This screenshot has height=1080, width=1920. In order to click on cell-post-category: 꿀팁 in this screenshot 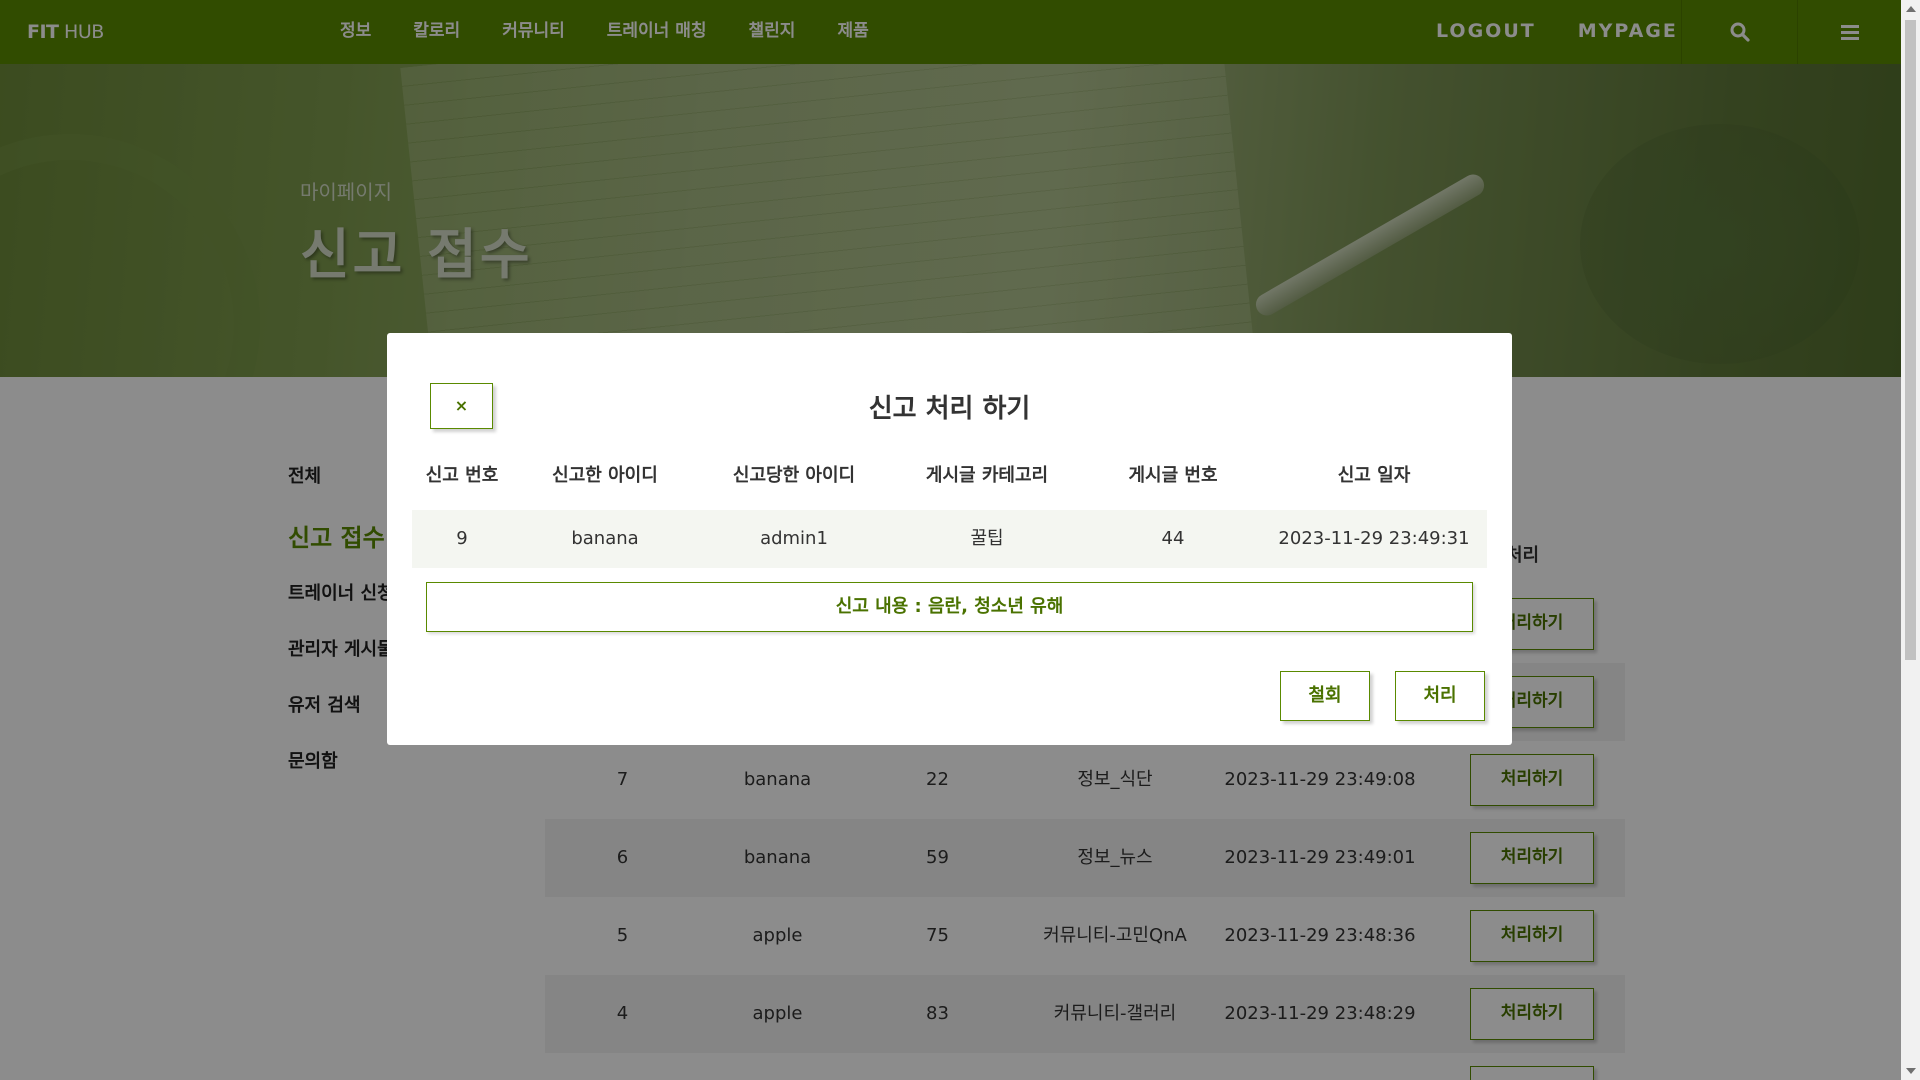, I will do `click(987, 538)`.